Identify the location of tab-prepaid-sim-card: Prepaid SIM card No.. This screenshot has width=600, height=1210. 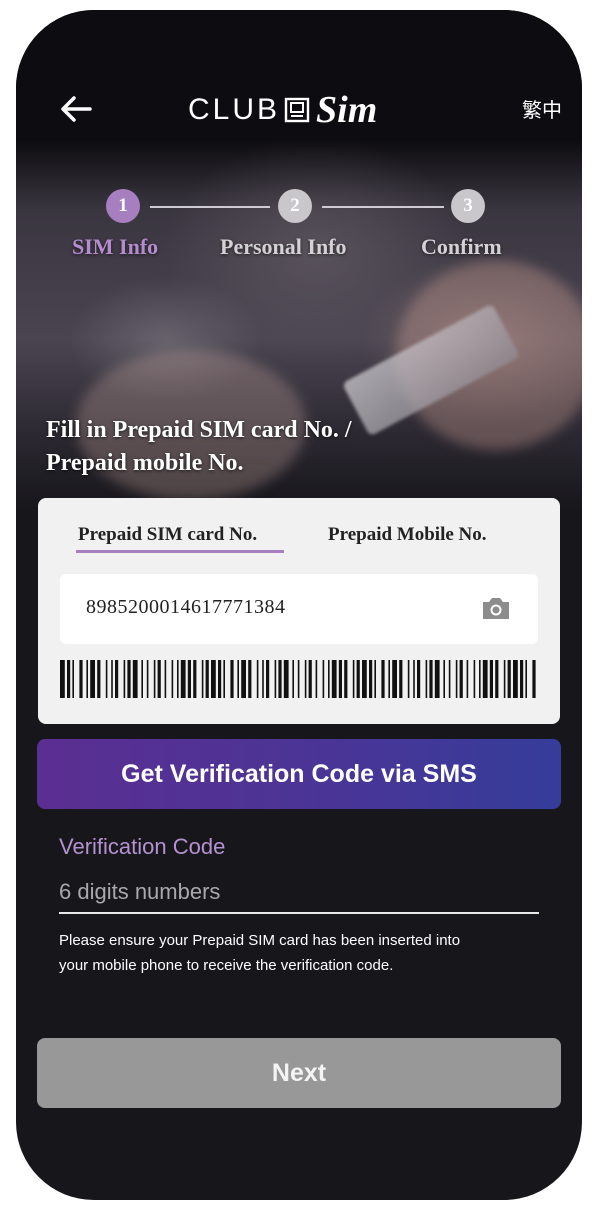
(167, 535).